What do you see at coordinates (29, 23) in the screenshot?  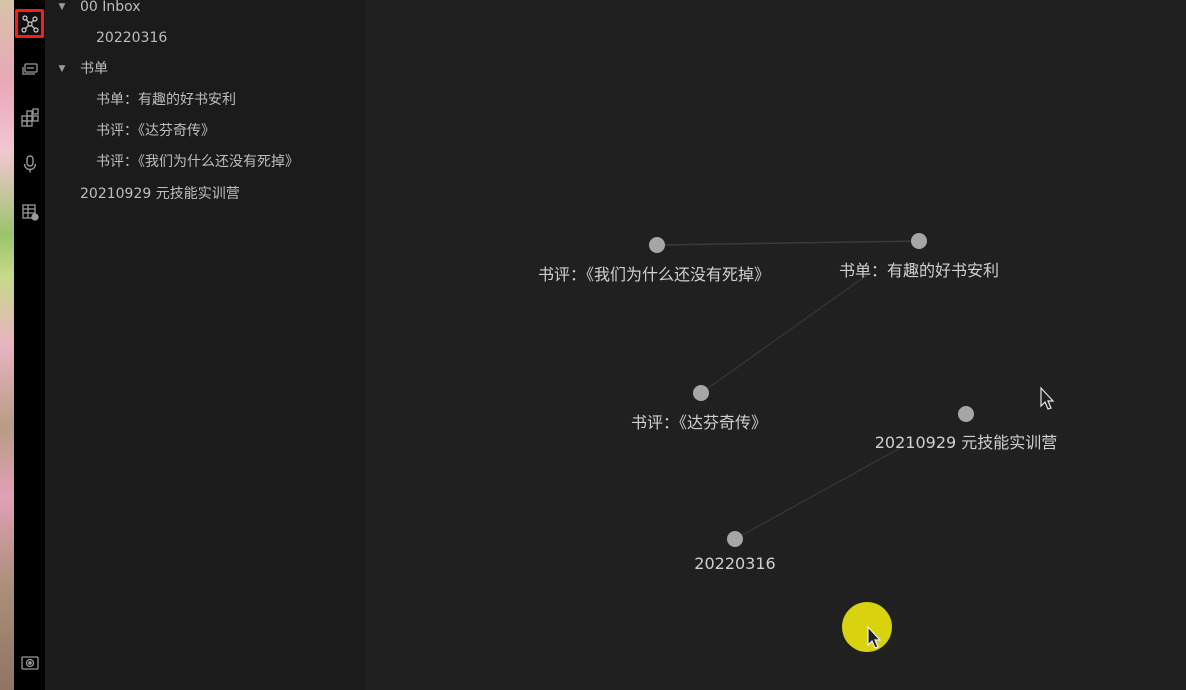 I see `graph-view-icon` at bounding box center [29, 23].